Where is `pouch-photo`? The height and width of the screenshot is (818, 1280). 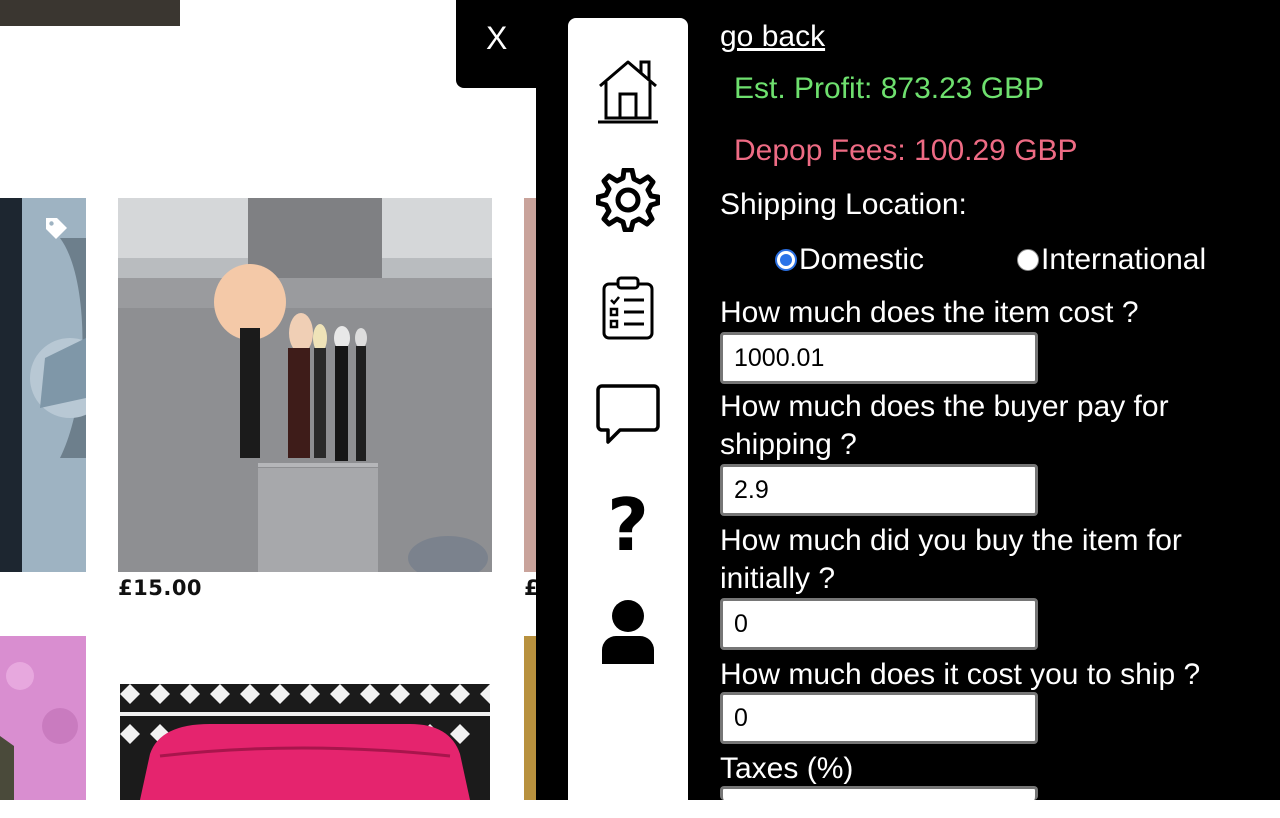 pouch-photo is located at coordinates (305, 742).